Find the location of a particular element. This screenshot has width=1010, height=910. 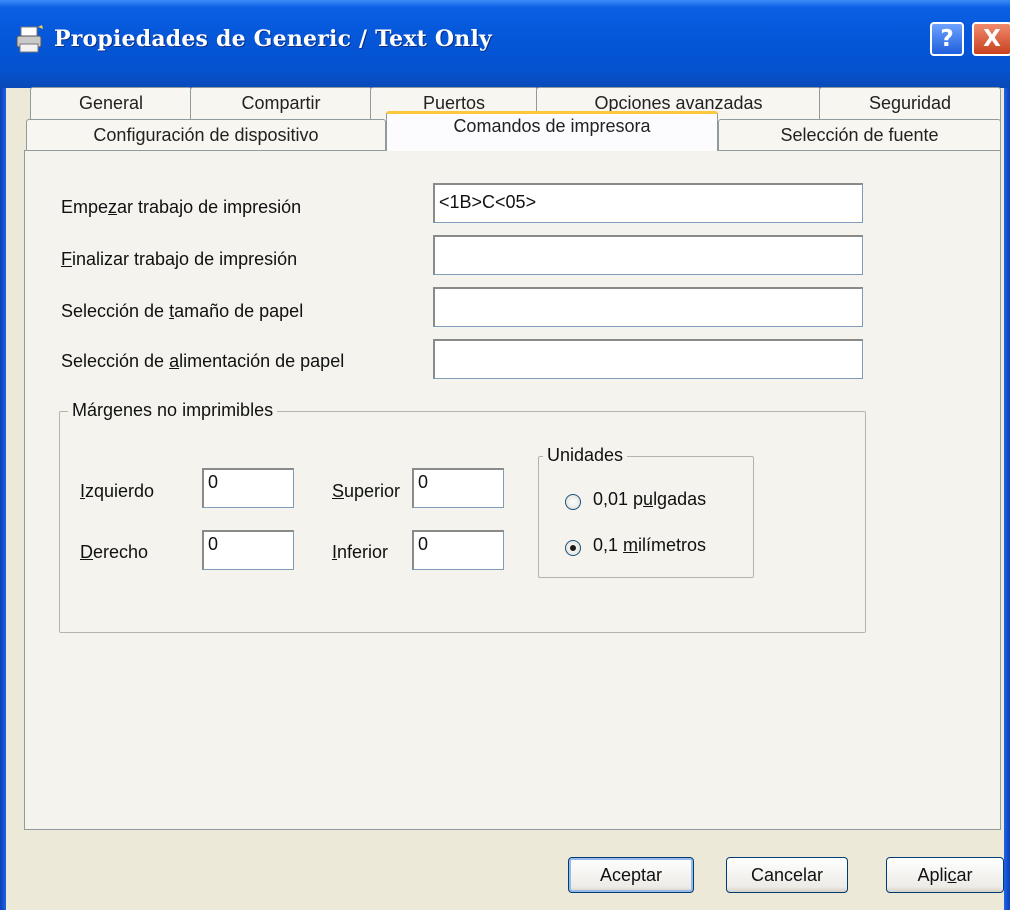

right-margin-input: 0 is located at coordinates (248, 550).